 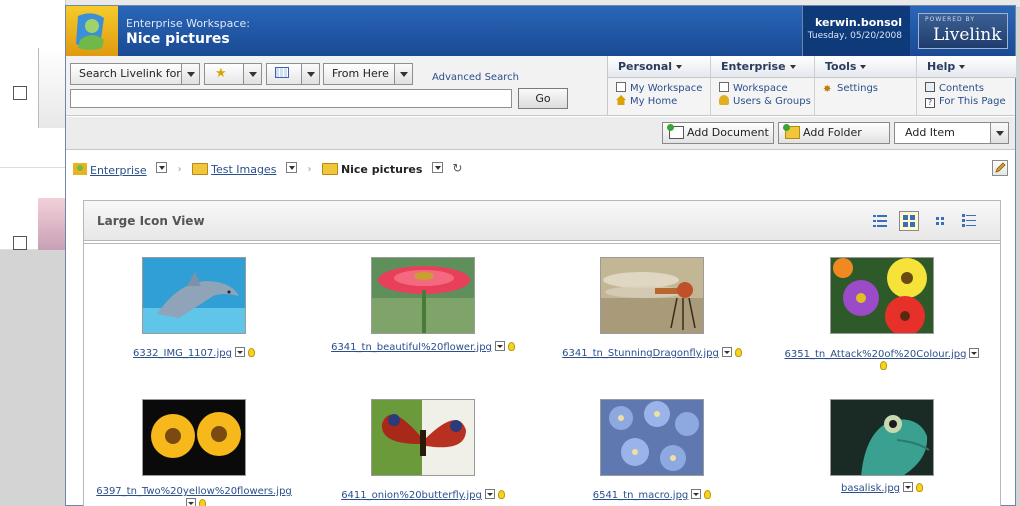 What do you see at coordinates (194, 437) in the screenshot?
I see `thumbnail-yellow-flowers` at bounding box center [194, 437].